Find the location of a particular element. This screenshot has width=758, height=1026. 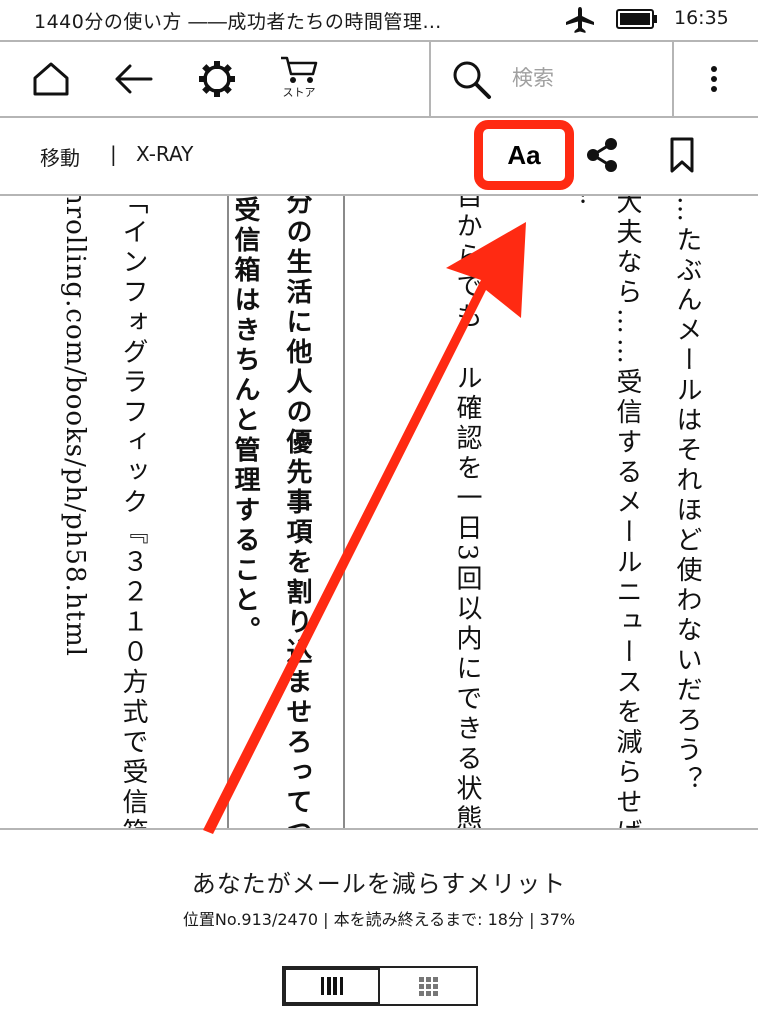

clock: 16:35 is located at coordinates (701, 18).